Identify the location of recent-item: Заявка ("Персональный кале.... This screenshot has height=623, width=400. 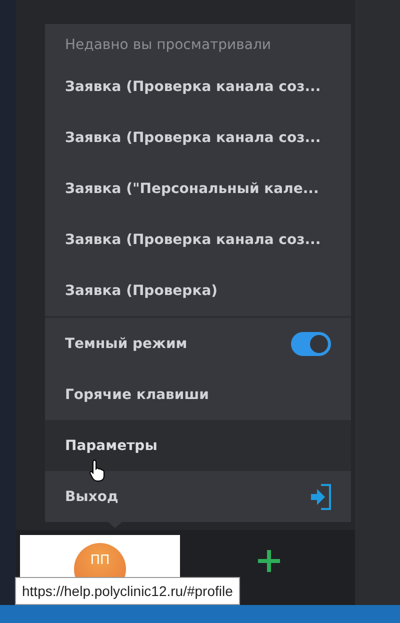
(198, 188).